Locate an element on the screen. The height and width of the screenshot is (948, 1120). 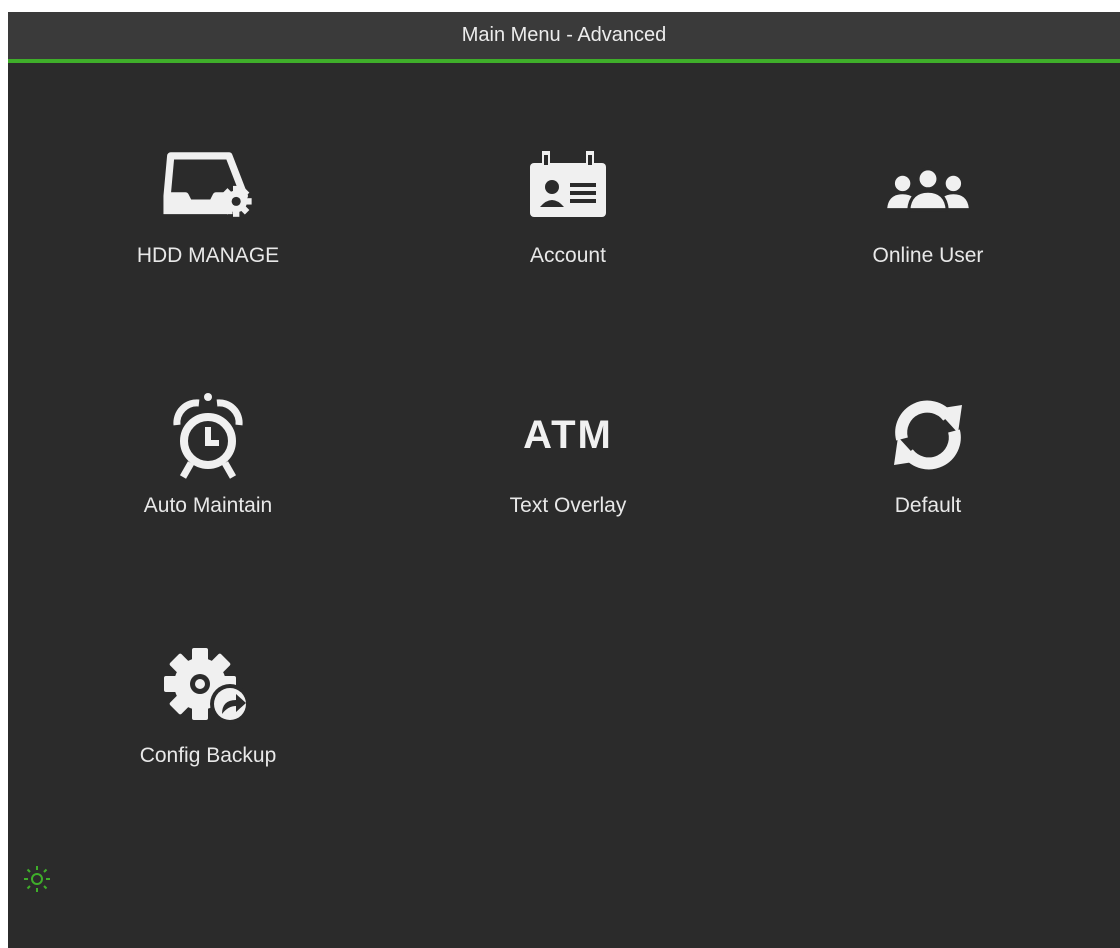
menu-item-label: HDD MANAGE is located at coordinates (208, 255).